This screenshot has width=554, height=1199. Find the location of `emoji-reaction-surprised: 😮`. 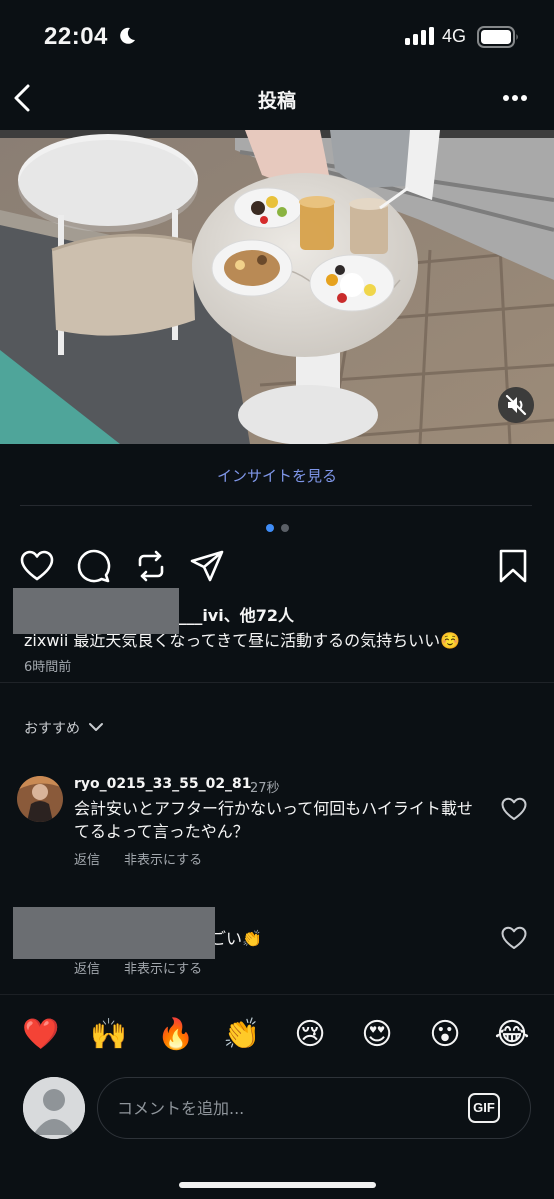

emoji-reaction-surprised: 😮 is located at coordinates (445, 1035).